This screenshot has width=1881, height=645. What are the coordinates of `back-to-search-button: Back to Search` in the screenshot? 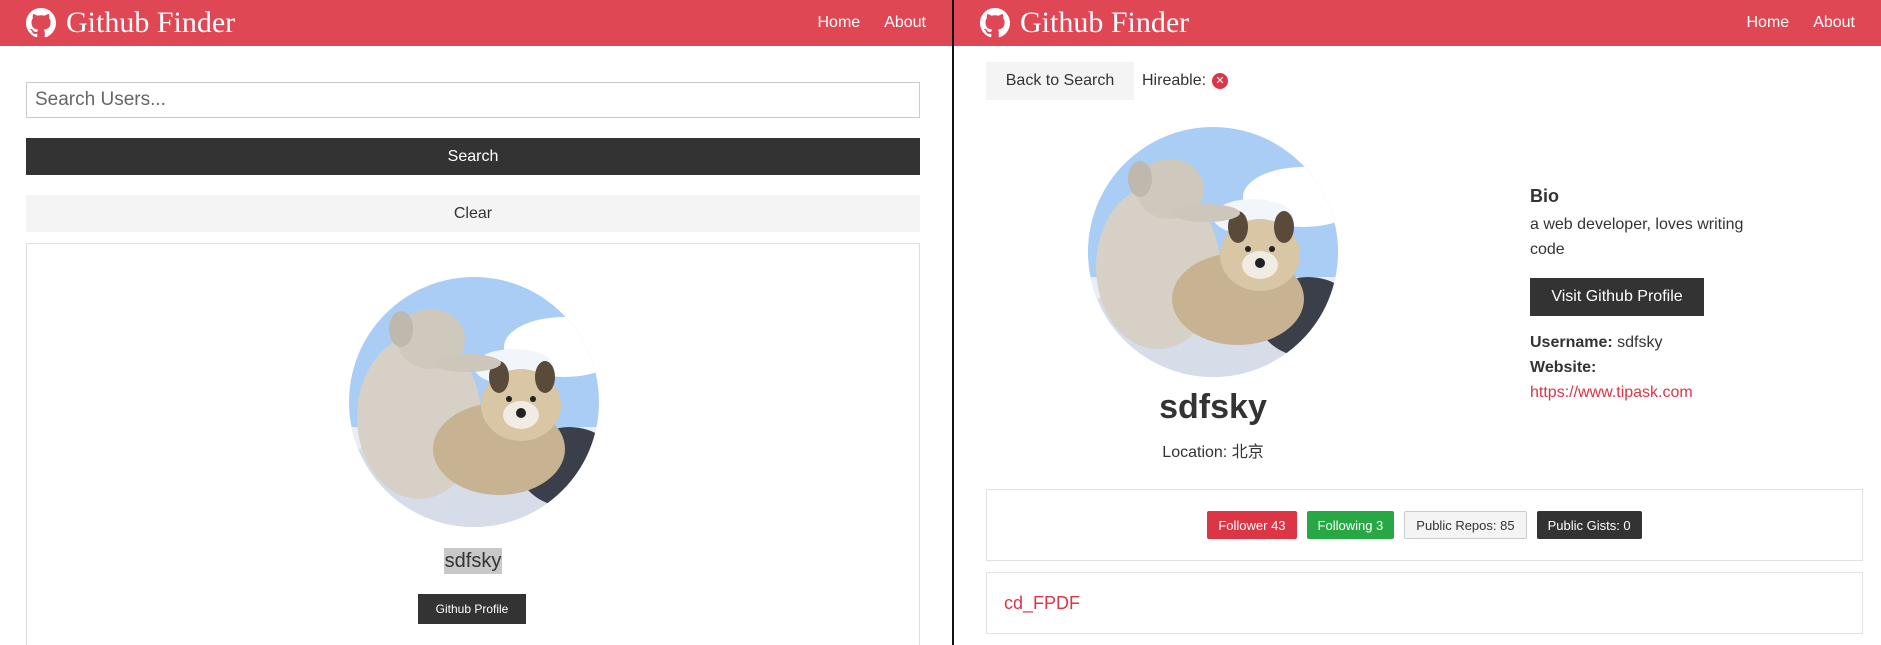 It's located at (1060, 81).